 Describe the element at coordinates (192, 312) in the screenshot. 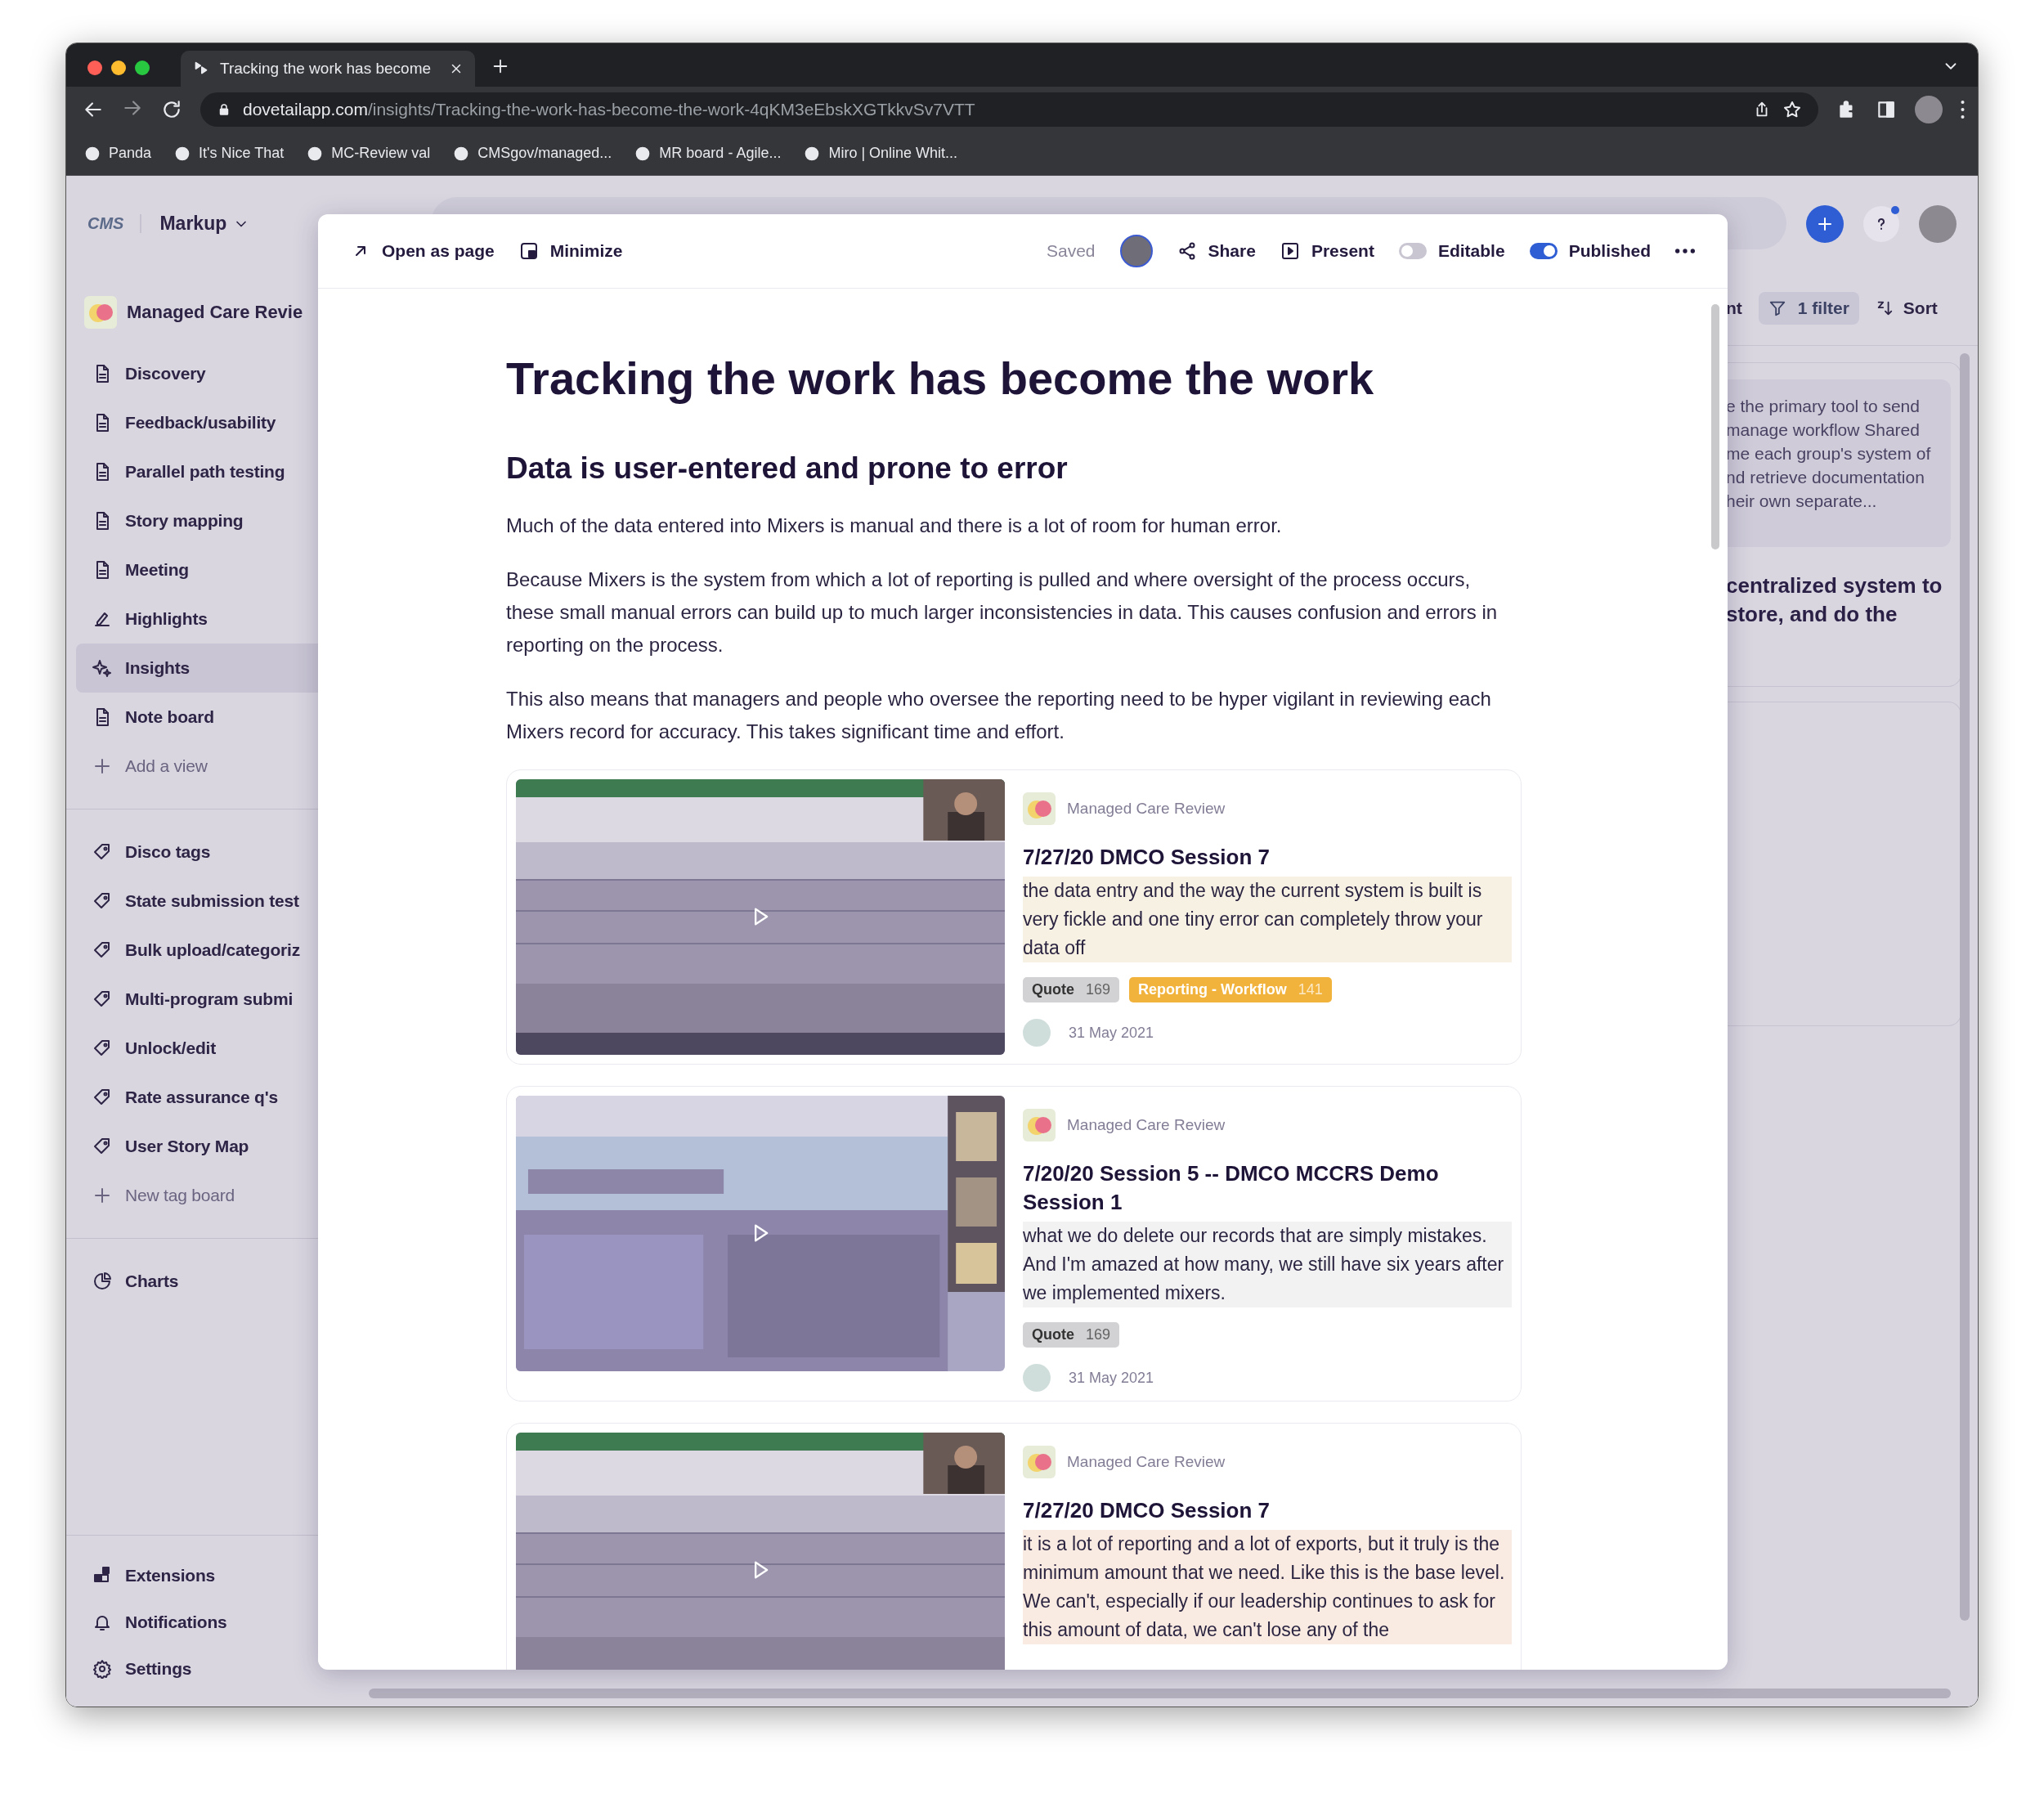

I see `project-name: Managed Care Revie` at that location.